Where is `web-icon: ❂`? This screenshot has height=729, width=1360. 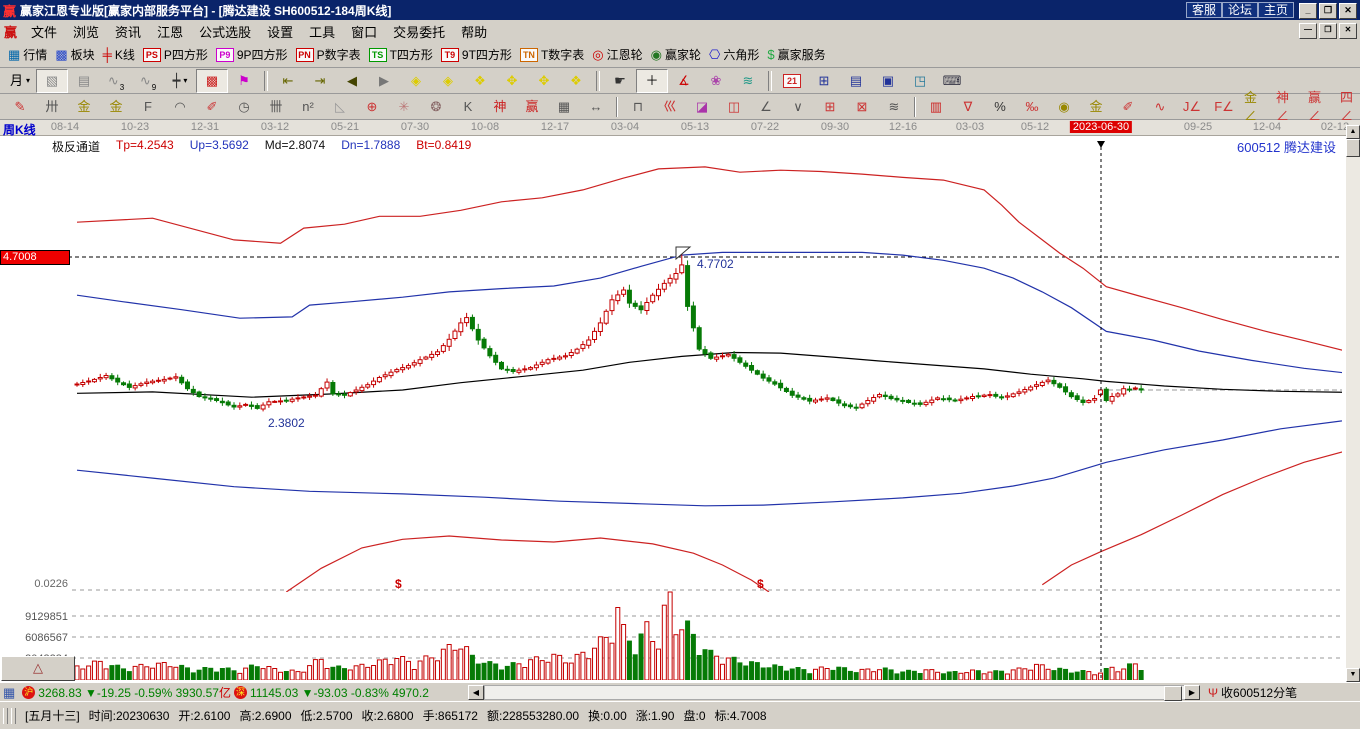 web-icon: ❂ is located at coordinates (436, 107).